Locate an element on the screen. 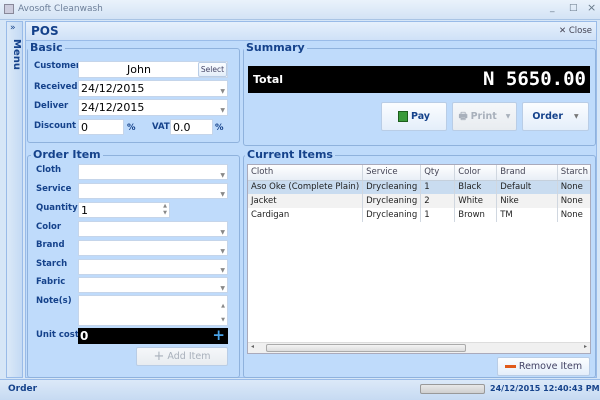 The image size is (600, 400). color-select: ▼ is located at coordinates (153, 229).